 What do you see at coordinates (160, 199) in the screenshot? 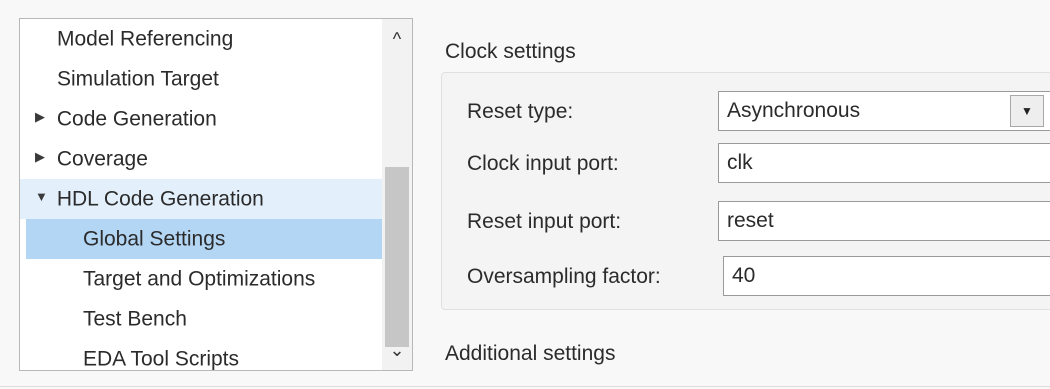
I see `tree-item-label: HDL Code Generation` at bounding box center [160, 199].